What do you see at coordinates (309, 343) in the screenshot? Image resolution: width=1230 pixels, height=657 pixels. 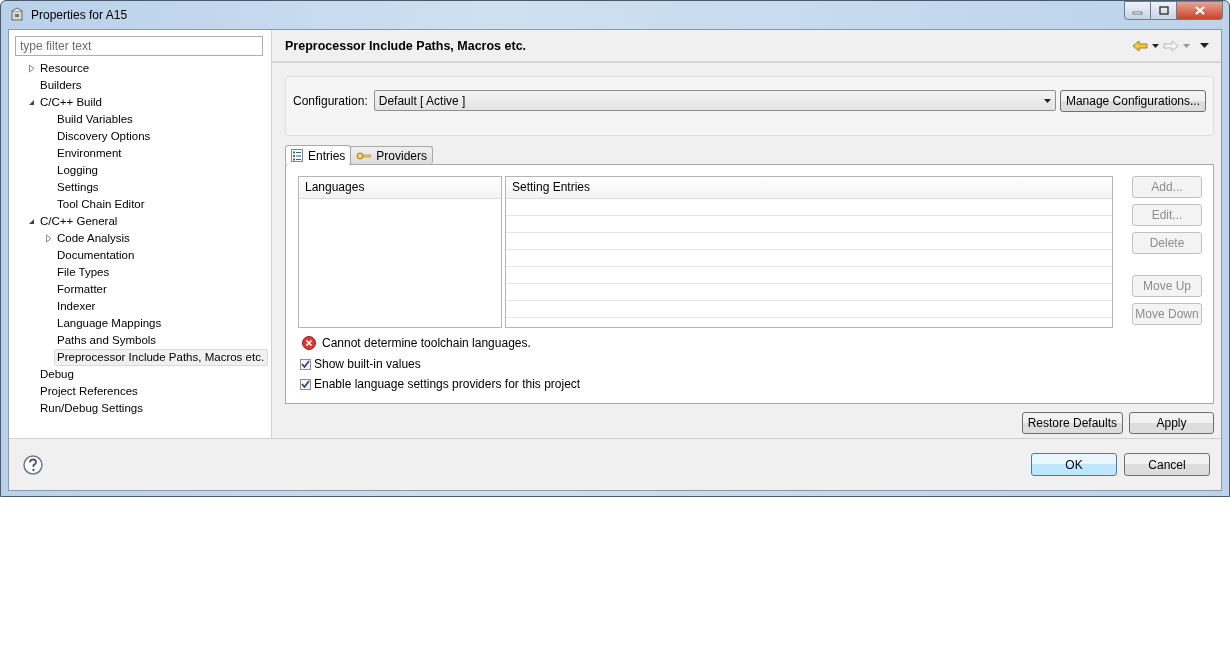 I see `error-icon` at bounding box center [309, 343].